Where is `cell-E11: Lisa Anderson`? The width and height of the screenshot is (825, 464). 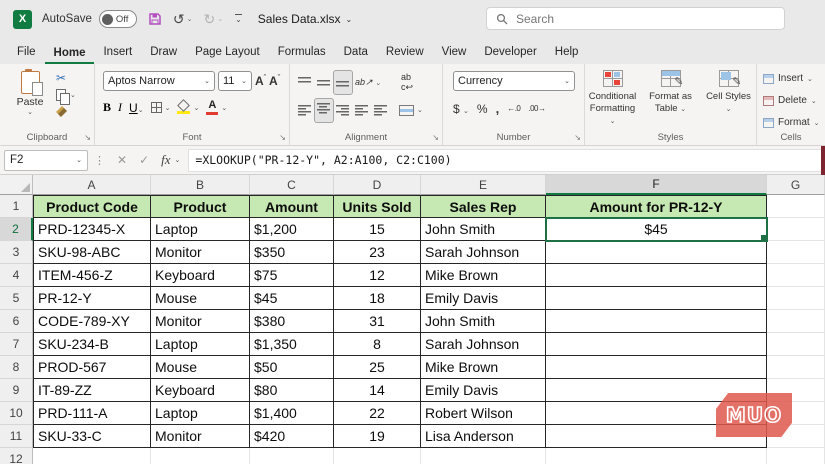
cell-E11: Lisa Anderson is located at coordinates (483, 436).